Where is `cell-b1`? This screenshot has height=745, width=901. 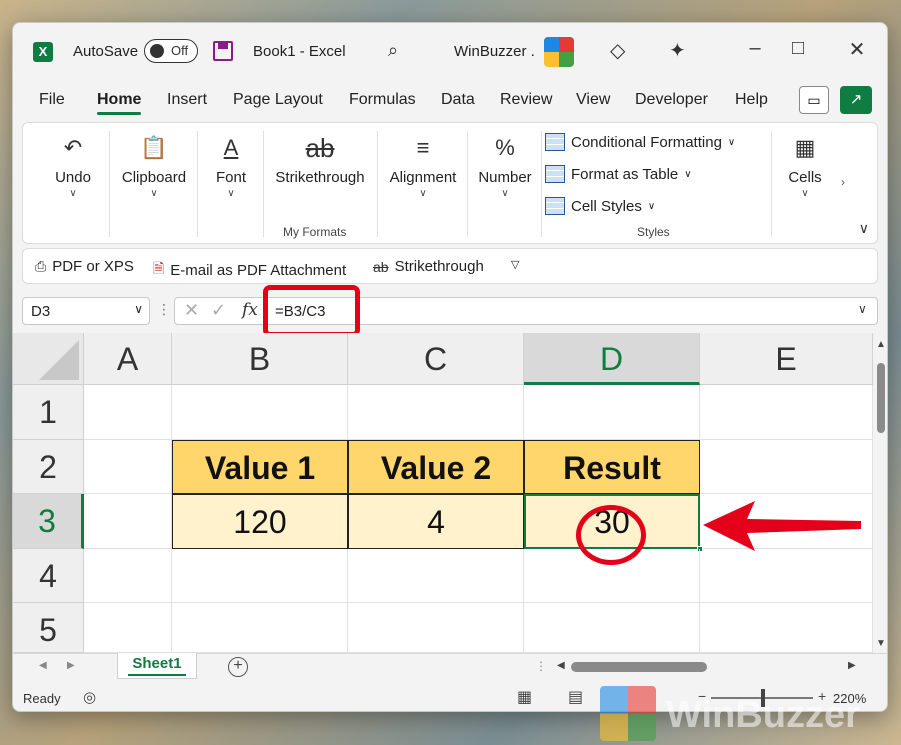
cell-b1 is located at coordinates (260, 412).